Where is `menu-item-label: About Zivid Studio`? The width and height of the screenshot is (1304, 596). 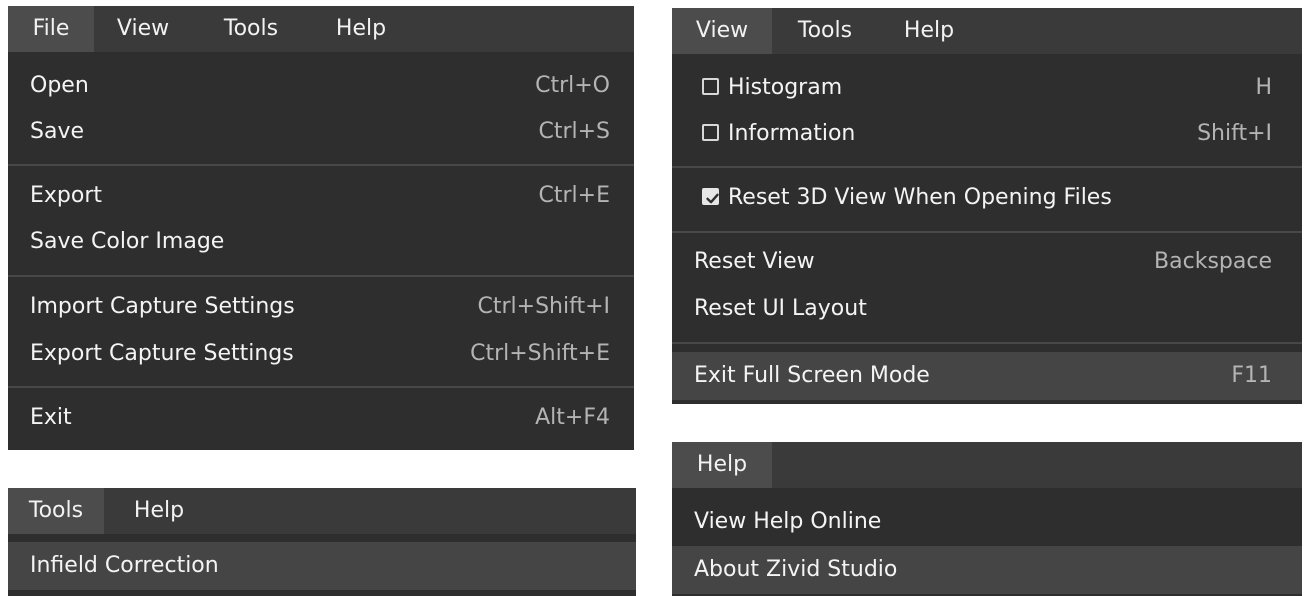
menu-item-label: About Zivid Studio is located at coordinates (796, 569).